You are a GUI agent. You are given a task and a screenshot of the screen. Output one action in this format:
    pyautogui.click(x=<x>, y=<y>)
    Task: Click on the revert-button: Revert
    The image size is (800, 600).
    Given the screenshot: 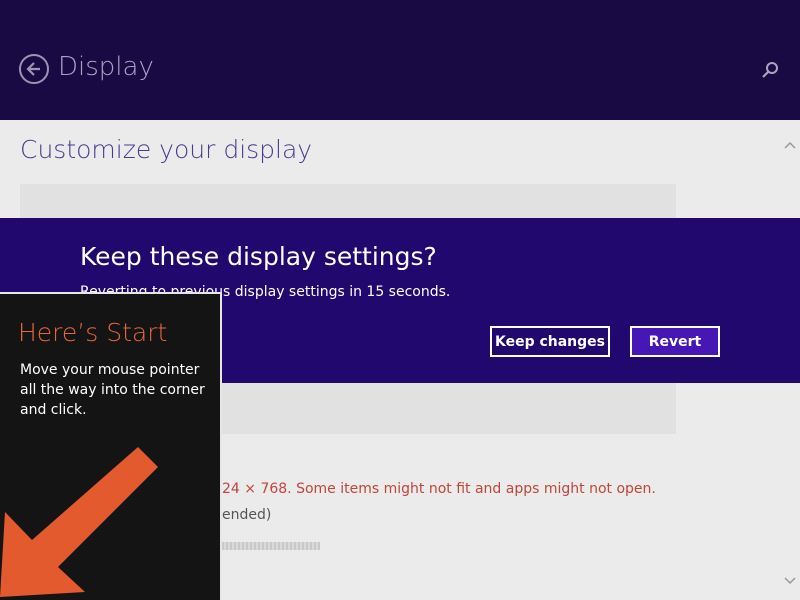 What is the action you would take?
    pyautogui.click(x=675, y=341)
    